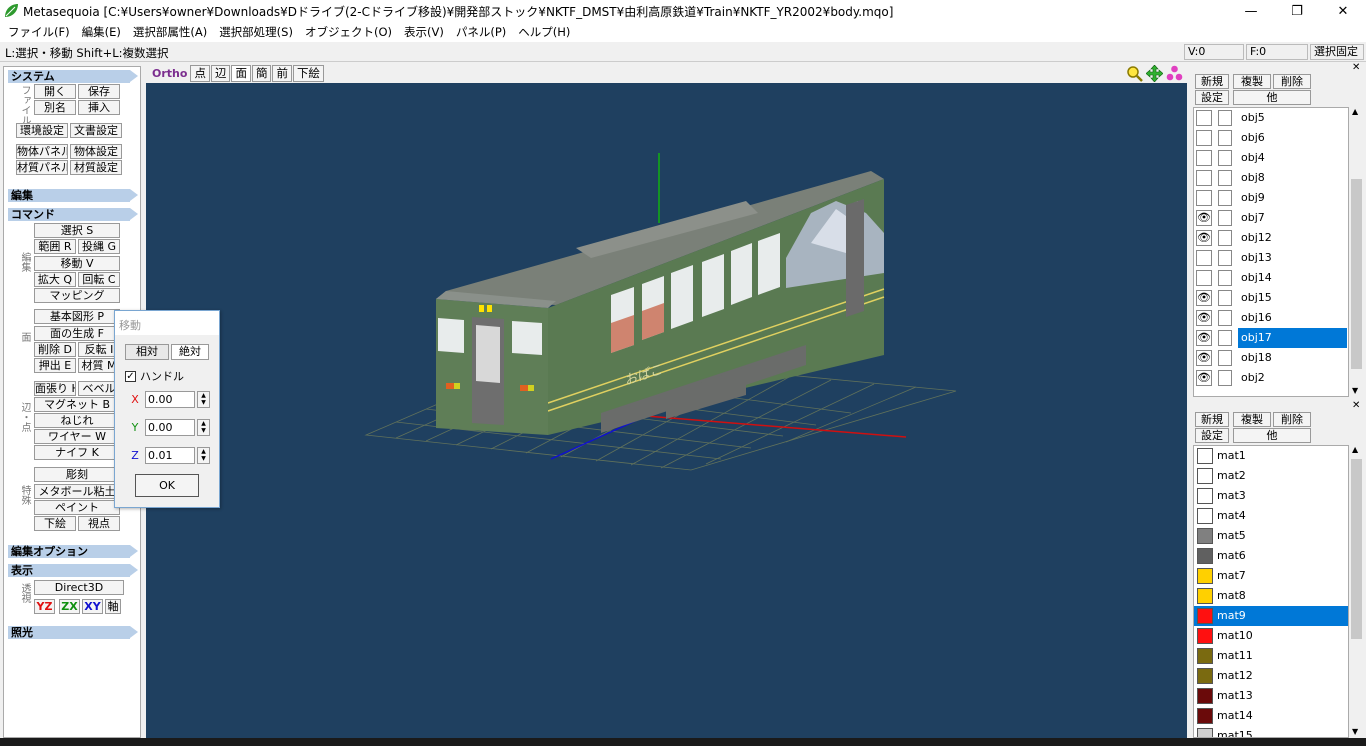 Image resolution: width=1366 pixels, height=746 pixels. What do you see at coordinates (1212, 435) in the screenshot?
I see `material-settings-button-right: 設定` at bounding box center [1212, 435].